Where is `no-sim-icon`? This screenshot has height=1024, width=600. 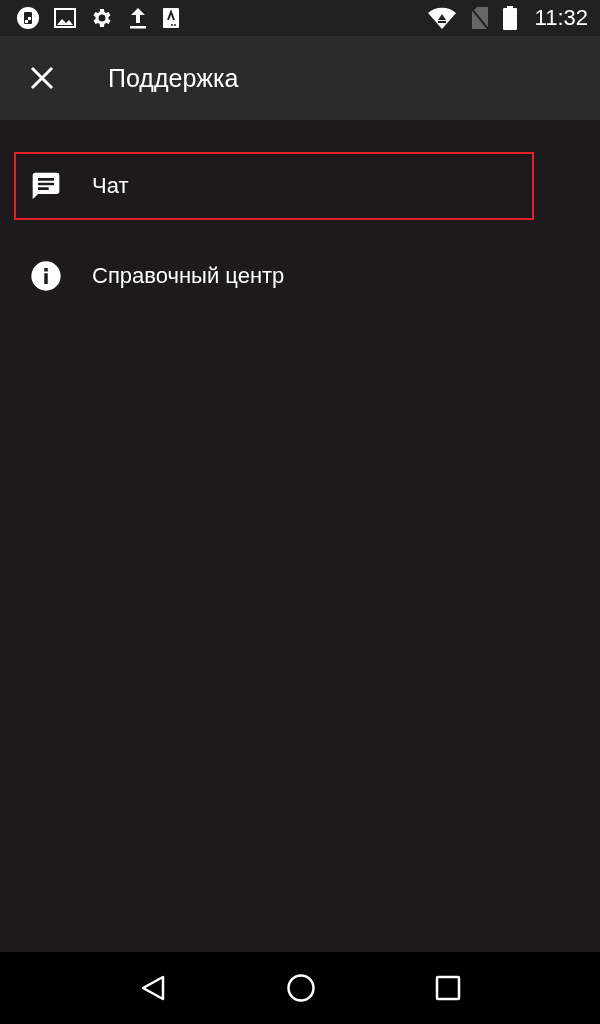 no-sim-icon is located at coordinates (479, 18).